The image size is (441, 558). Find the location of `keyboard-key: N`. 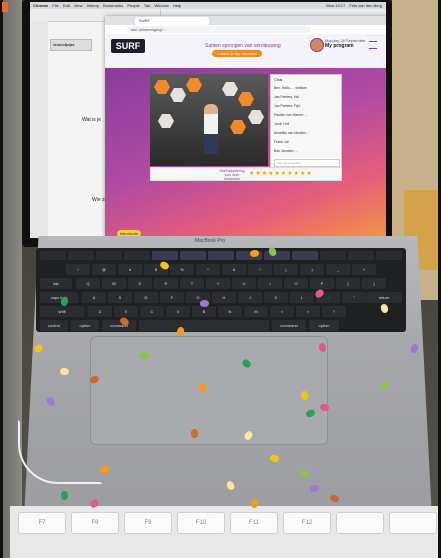

keyboard-key: N is located at coordinates (230, 311).